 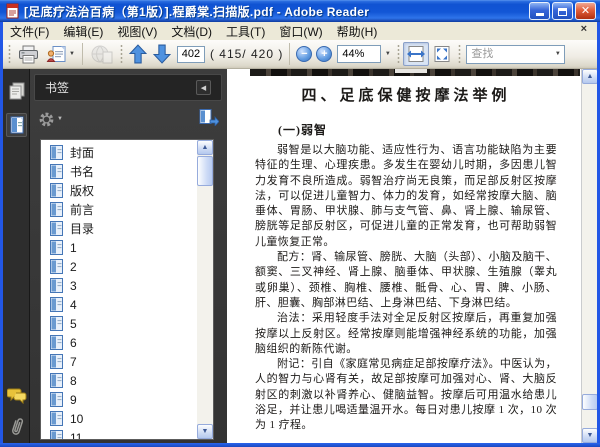 I want to click on minimize-icon, so click(x=539, y=14).